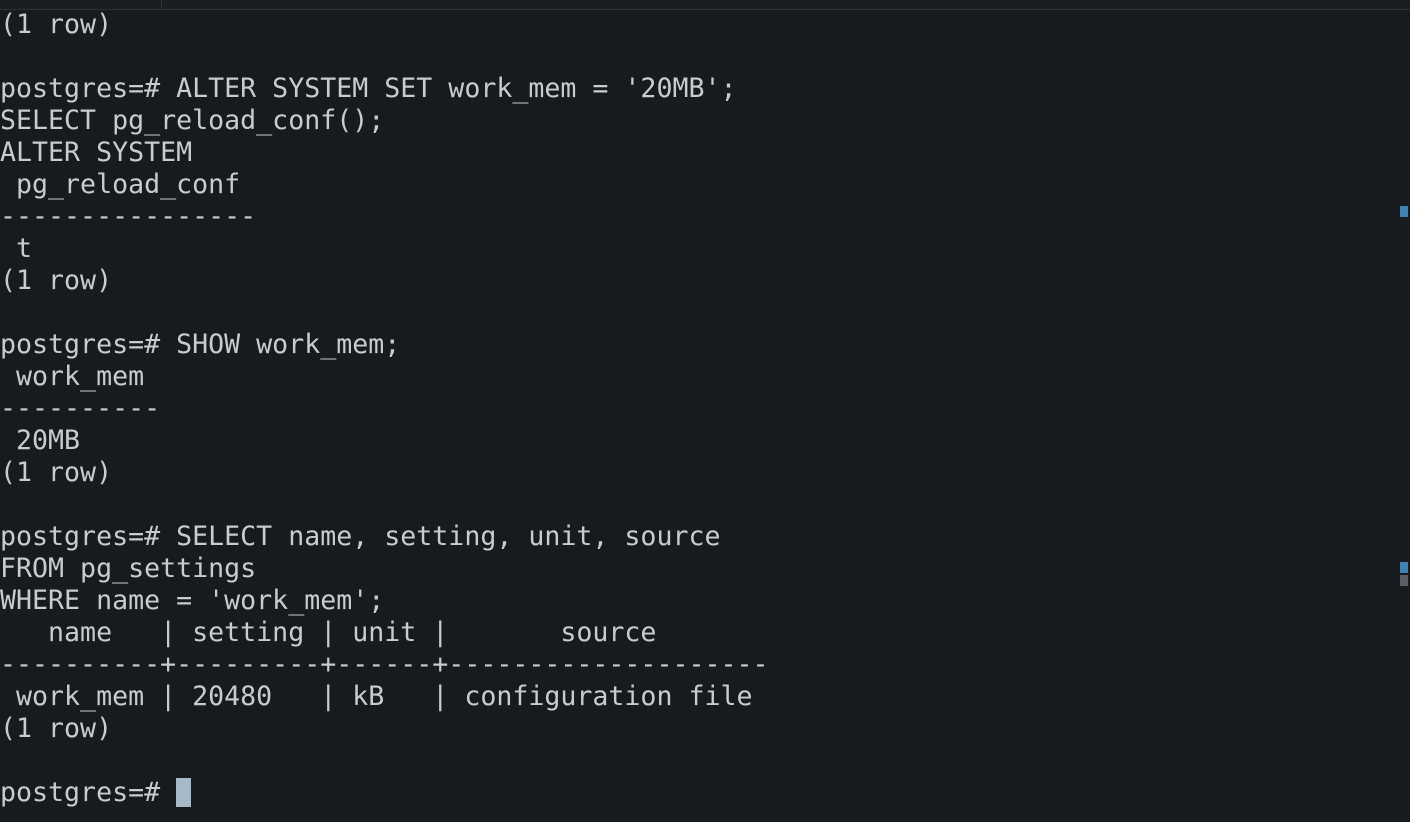 The height and width of the screenshot is (822, 1410). Describe the element at coordinates (128, 568) in the screenshot. I see `output-line: FROM pg_settings` at that location.